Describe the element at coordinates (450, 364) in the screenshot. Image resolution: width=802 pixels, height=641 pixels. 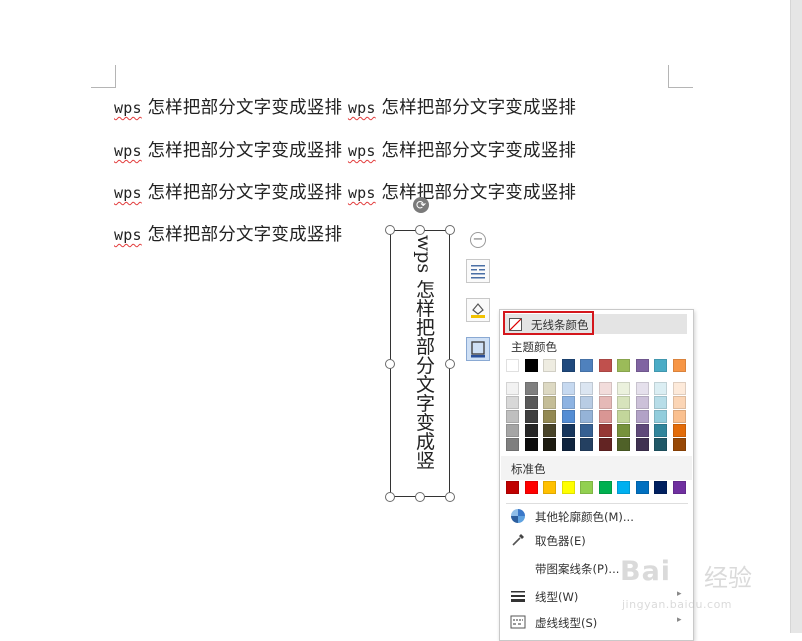
I see `resize-handle-right` at that location.